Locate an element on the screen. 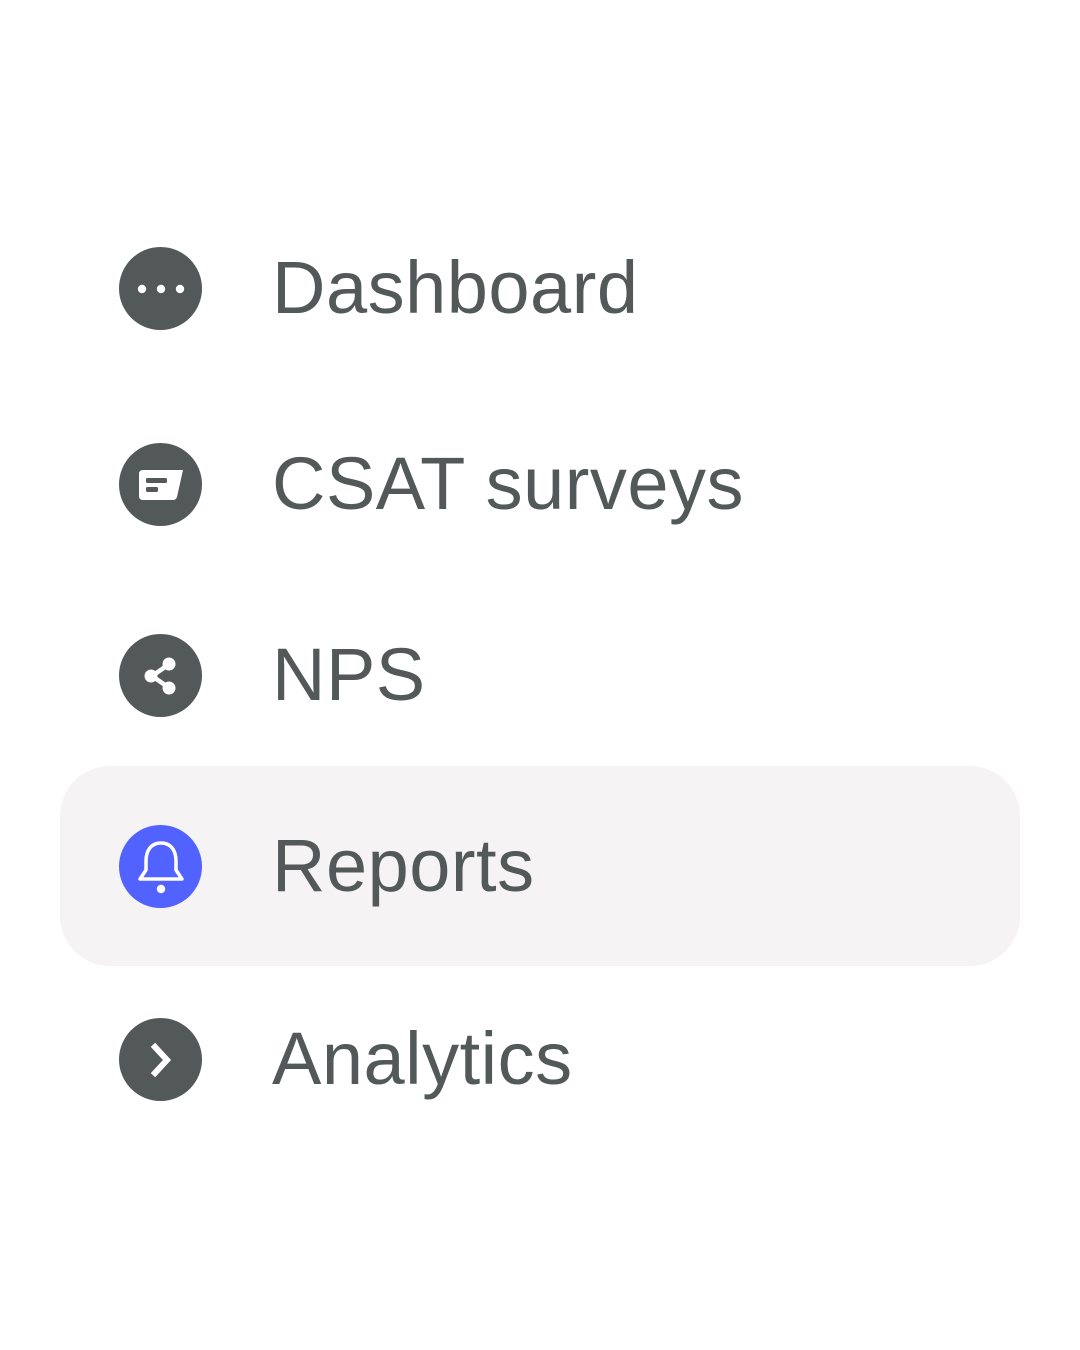 The height and width of the screenshot is (1350, 1080). more-dots-icon is located at coordinates (160, 288).